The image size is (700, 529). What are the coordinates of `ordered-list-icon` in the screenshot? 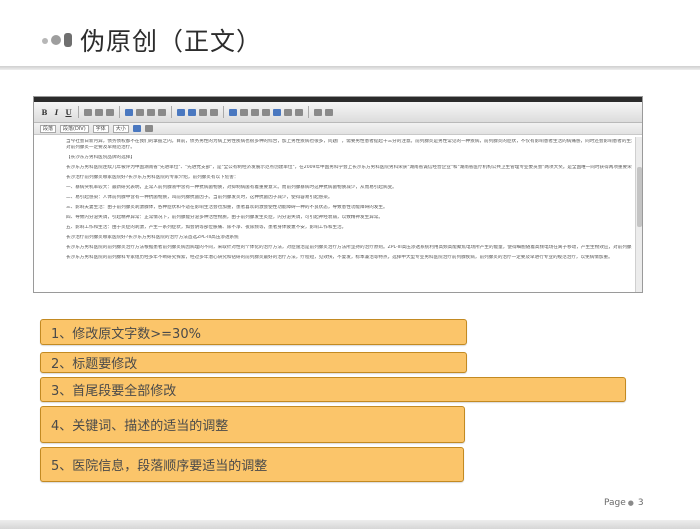 It's located at (181, 112).